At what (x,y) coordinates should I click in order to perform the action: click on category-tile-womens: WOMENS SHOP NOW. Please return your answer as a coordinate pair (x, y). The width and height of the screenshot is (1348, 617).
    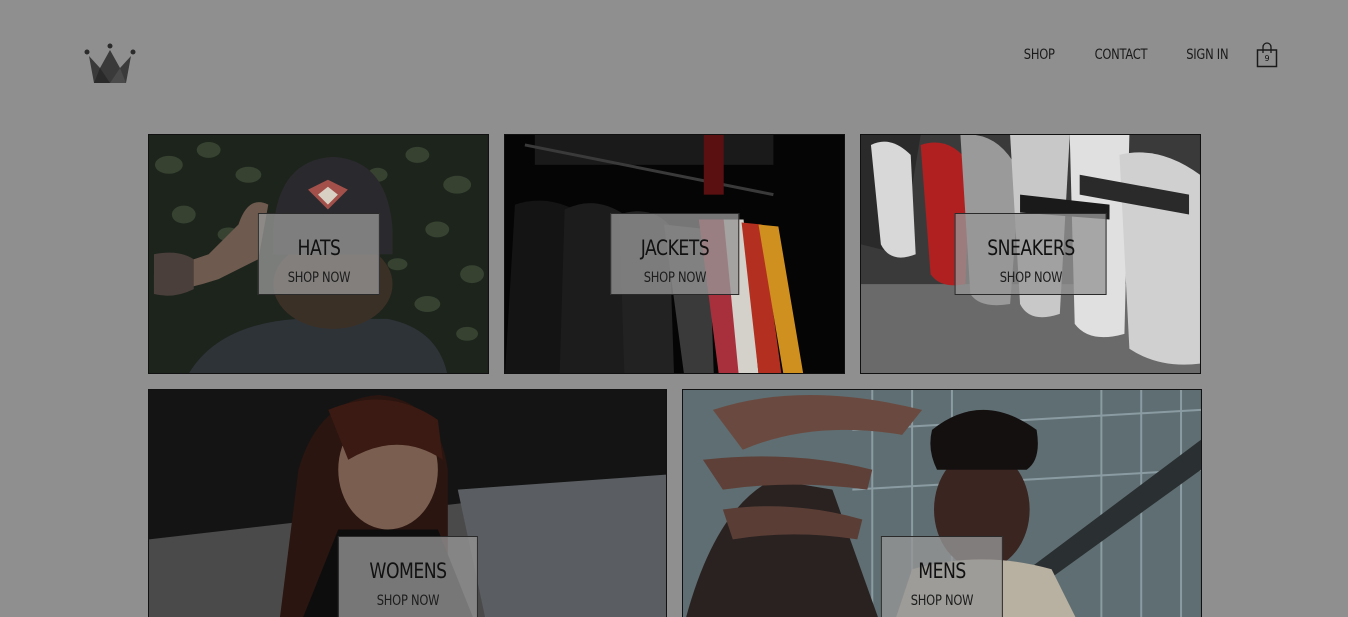
    Looking at the image, I should click on (407, 503).